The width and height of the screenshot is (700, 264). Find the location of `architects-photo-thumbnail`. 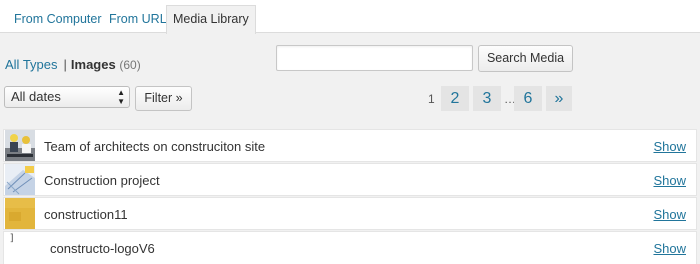

architects-photo-thumbnail is located at coordinates (20, 145).